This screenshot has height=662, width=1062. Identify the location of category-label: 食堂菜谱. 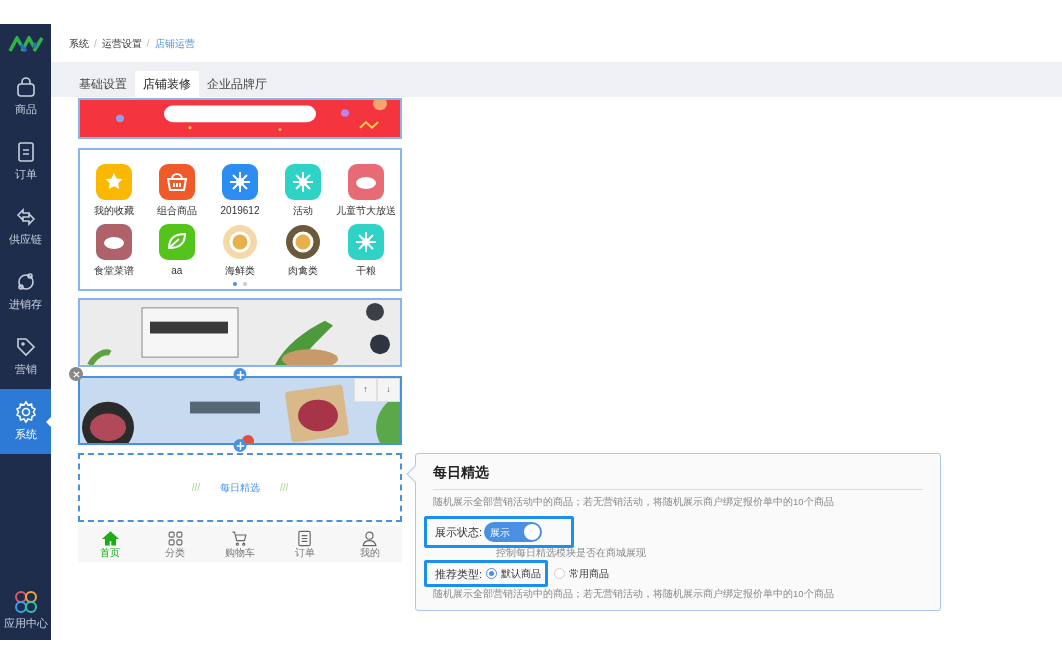
(113, 270).